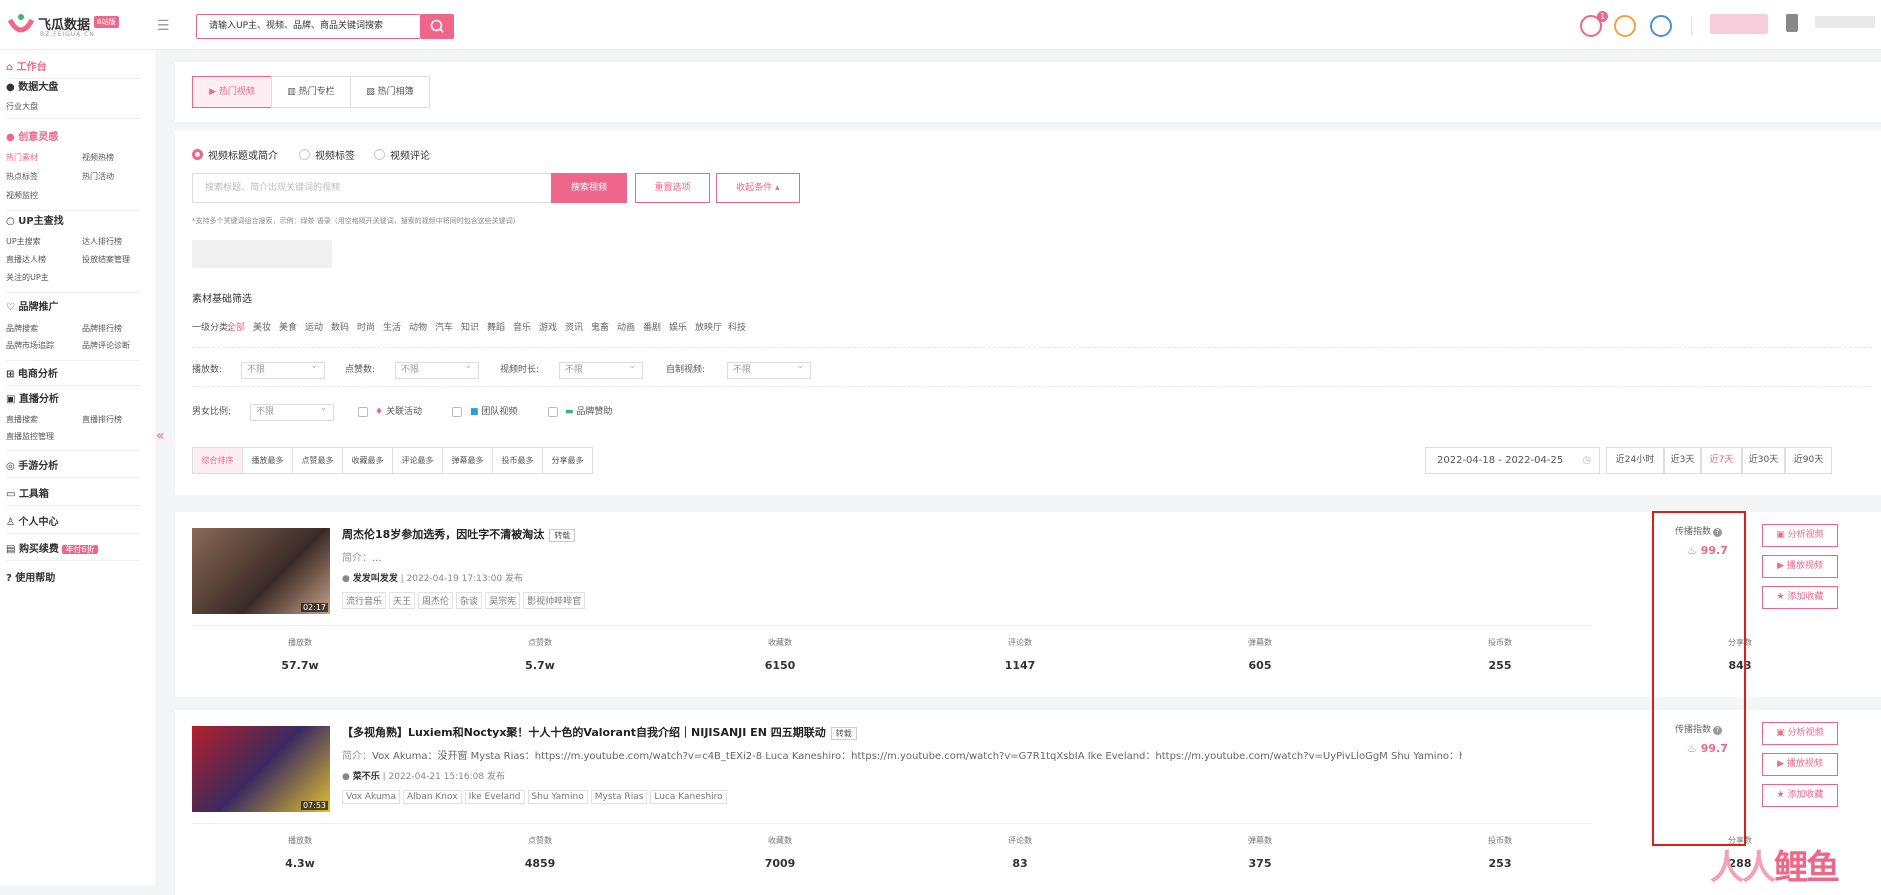 The width and height of the screenshot is (1881, 895). Describe the element at coordinates (363, 412) in the screenshot. I see `checkbox-activity` at that location.